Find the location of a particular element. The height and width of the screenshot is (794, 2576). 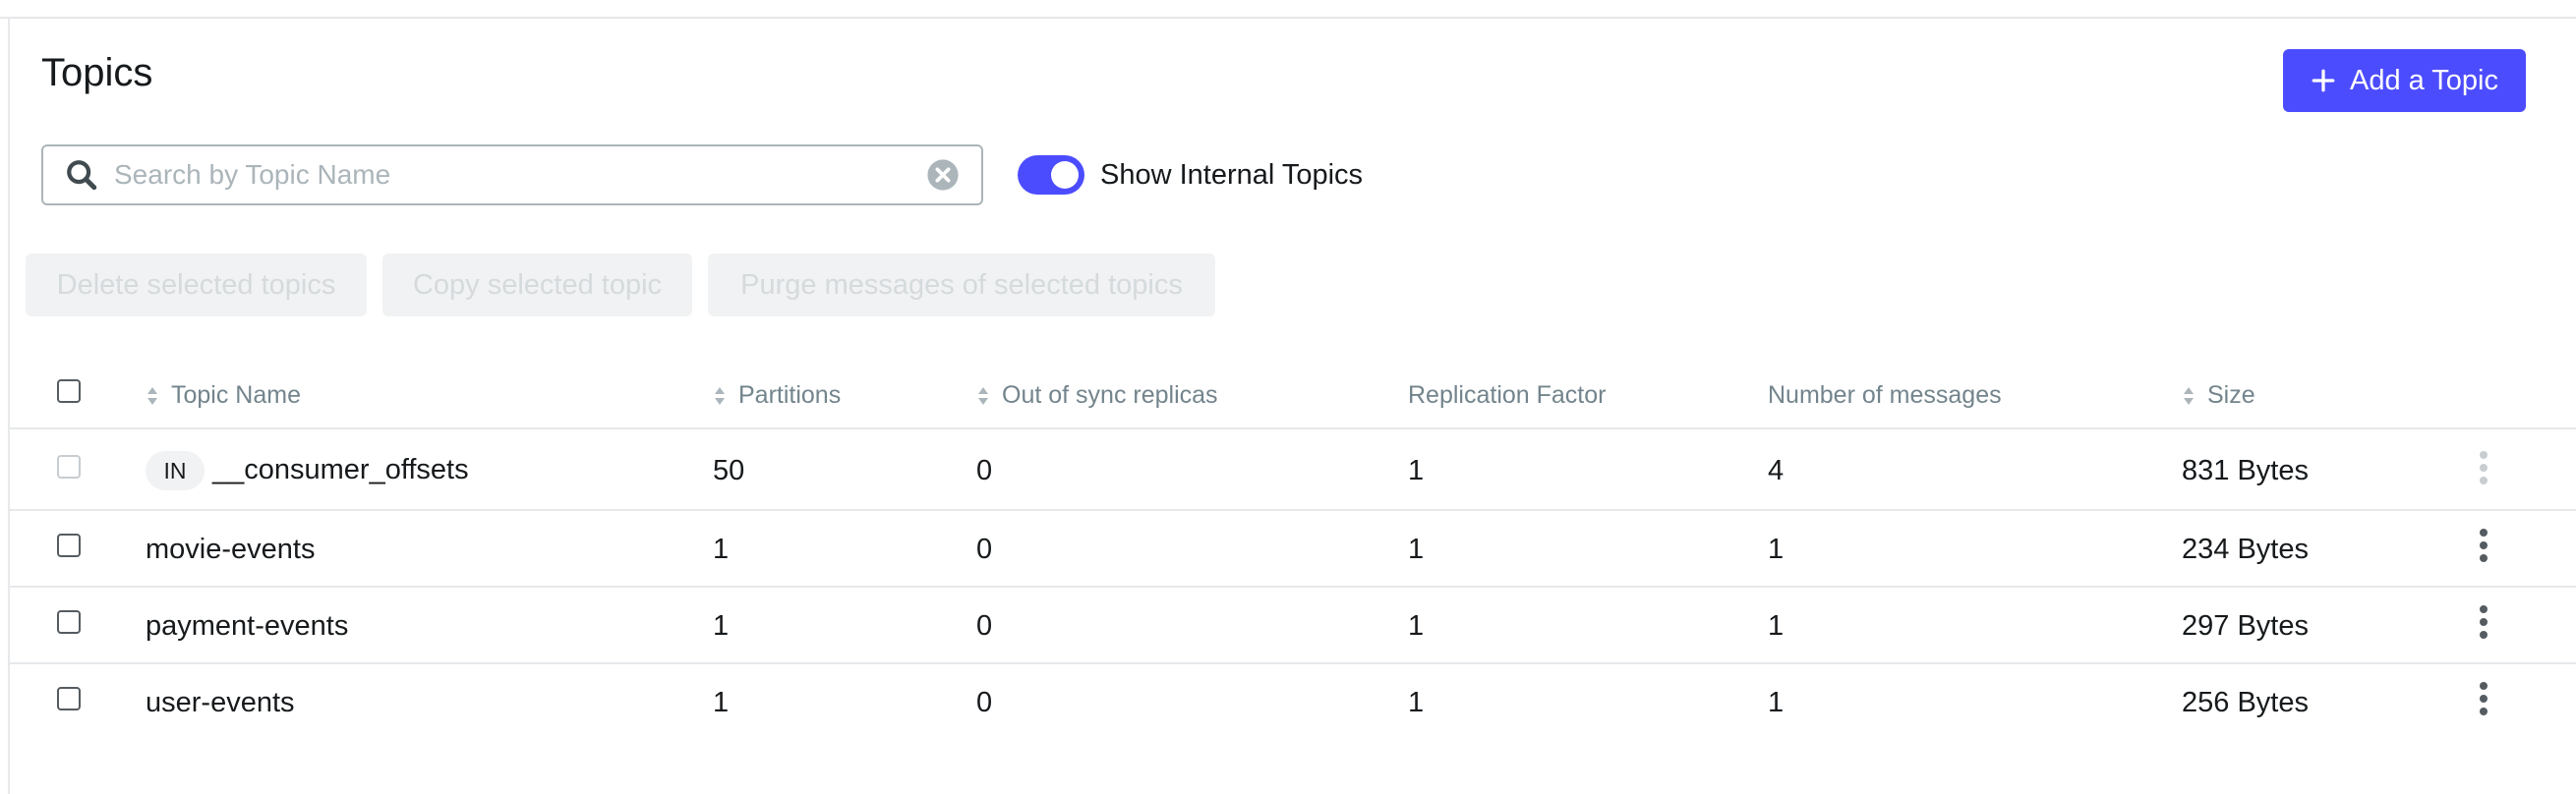

column-label: Size is located at coordinates (2231, 395).